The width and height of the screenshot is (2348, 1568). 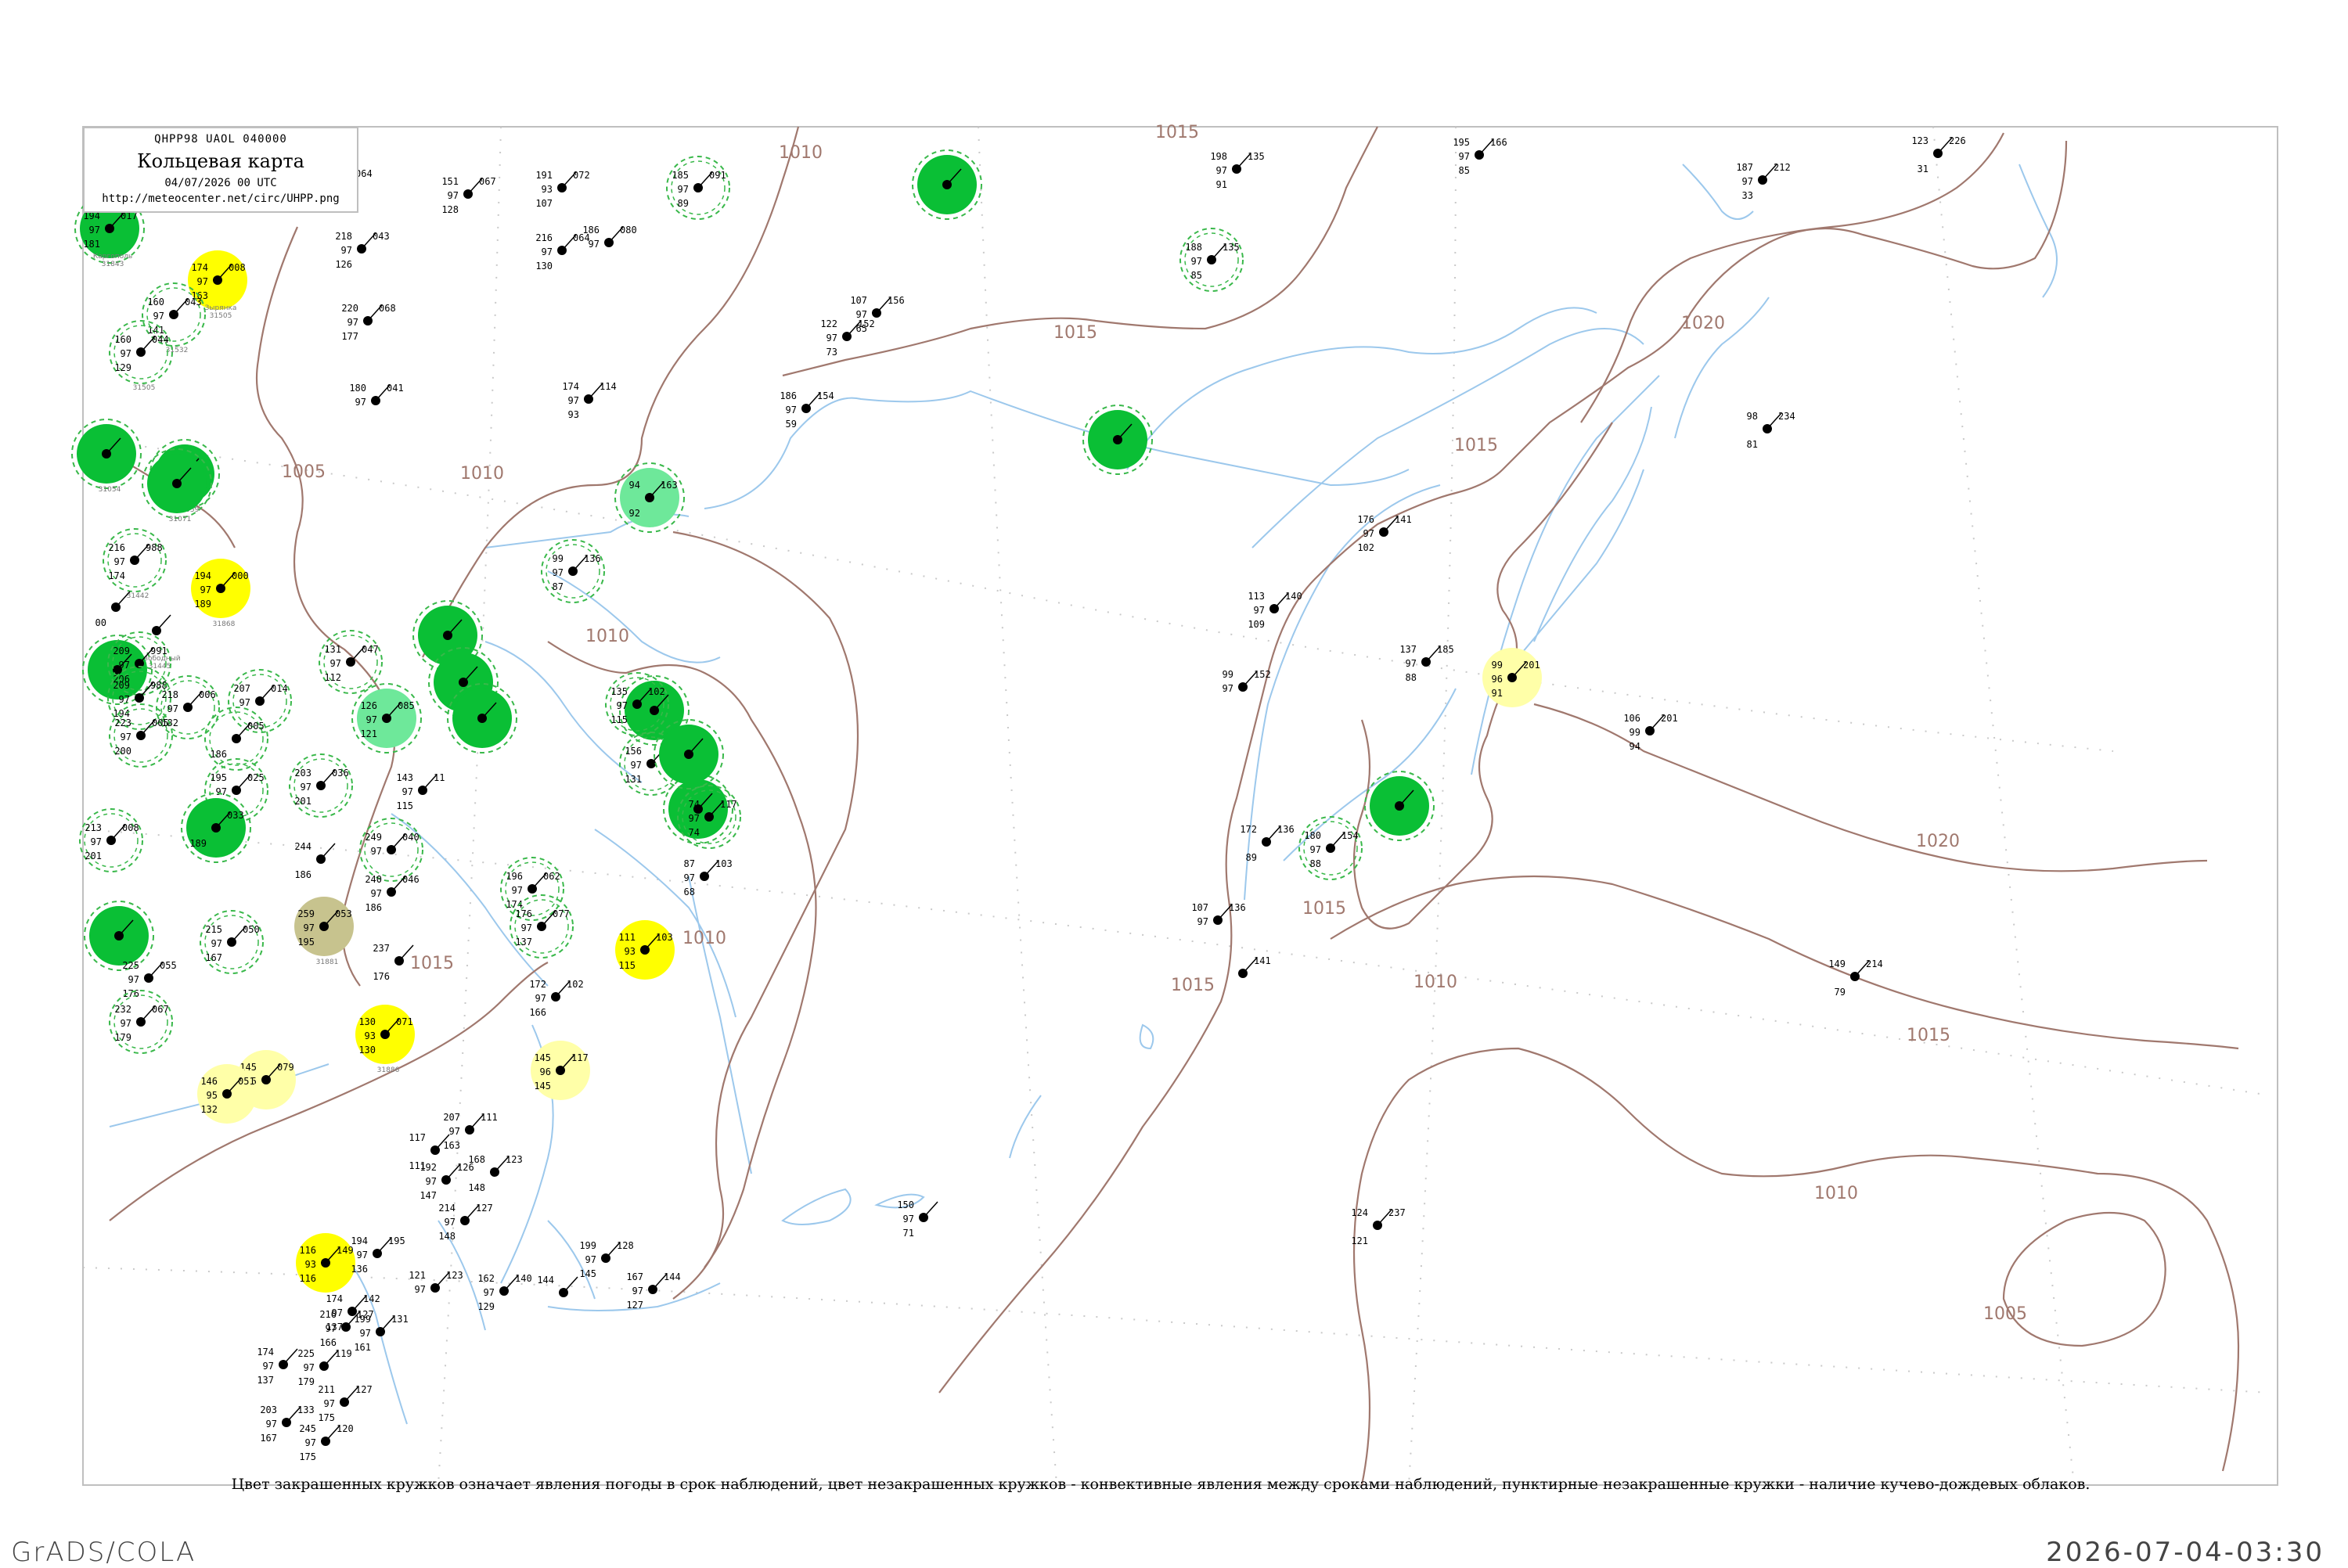 What do you see at coordinates (432, 963) in the screenshot?
I see `isobar-label: 1015` at bounding box center [432, 963].